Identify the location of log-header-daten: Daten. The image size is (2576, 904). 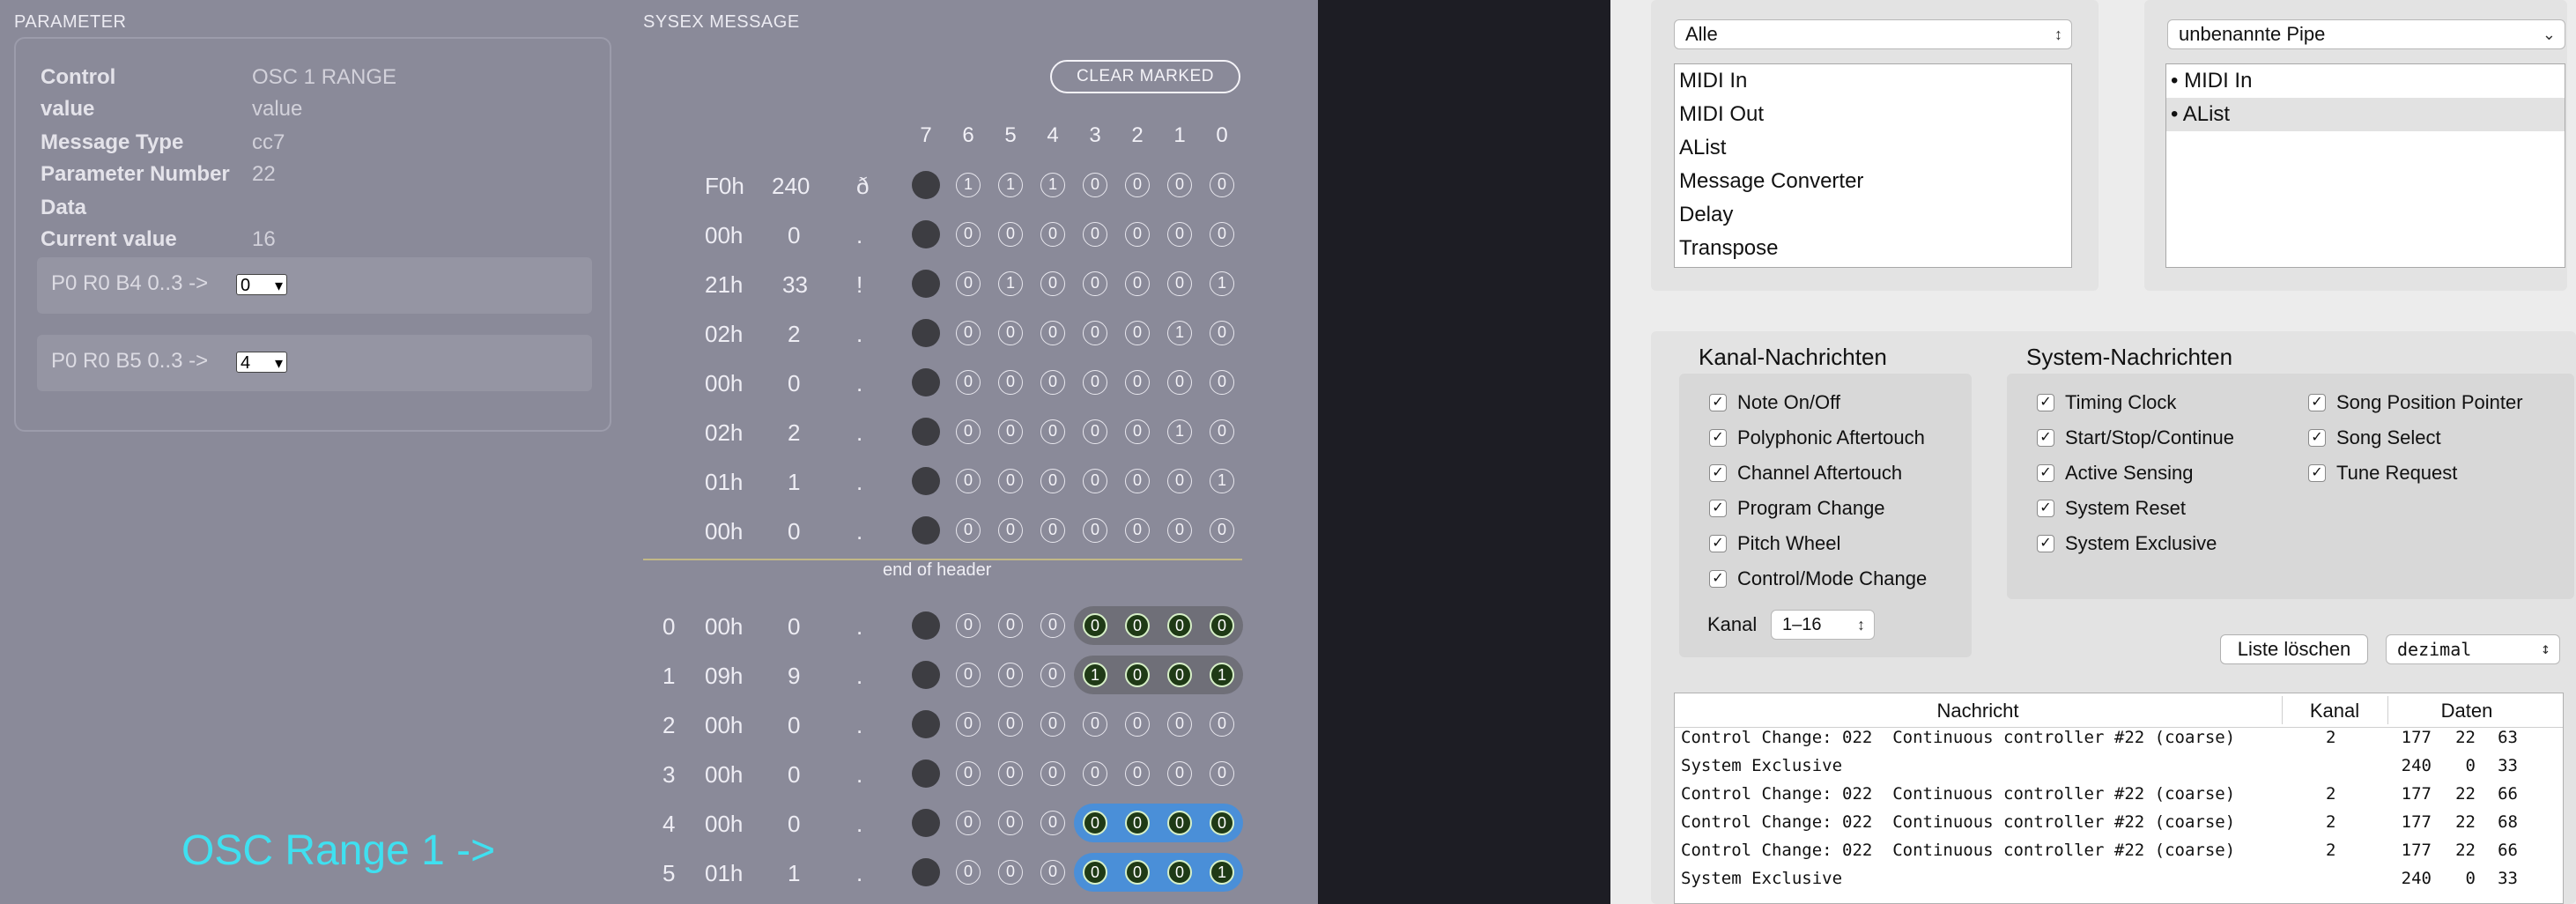
(2466, 711).